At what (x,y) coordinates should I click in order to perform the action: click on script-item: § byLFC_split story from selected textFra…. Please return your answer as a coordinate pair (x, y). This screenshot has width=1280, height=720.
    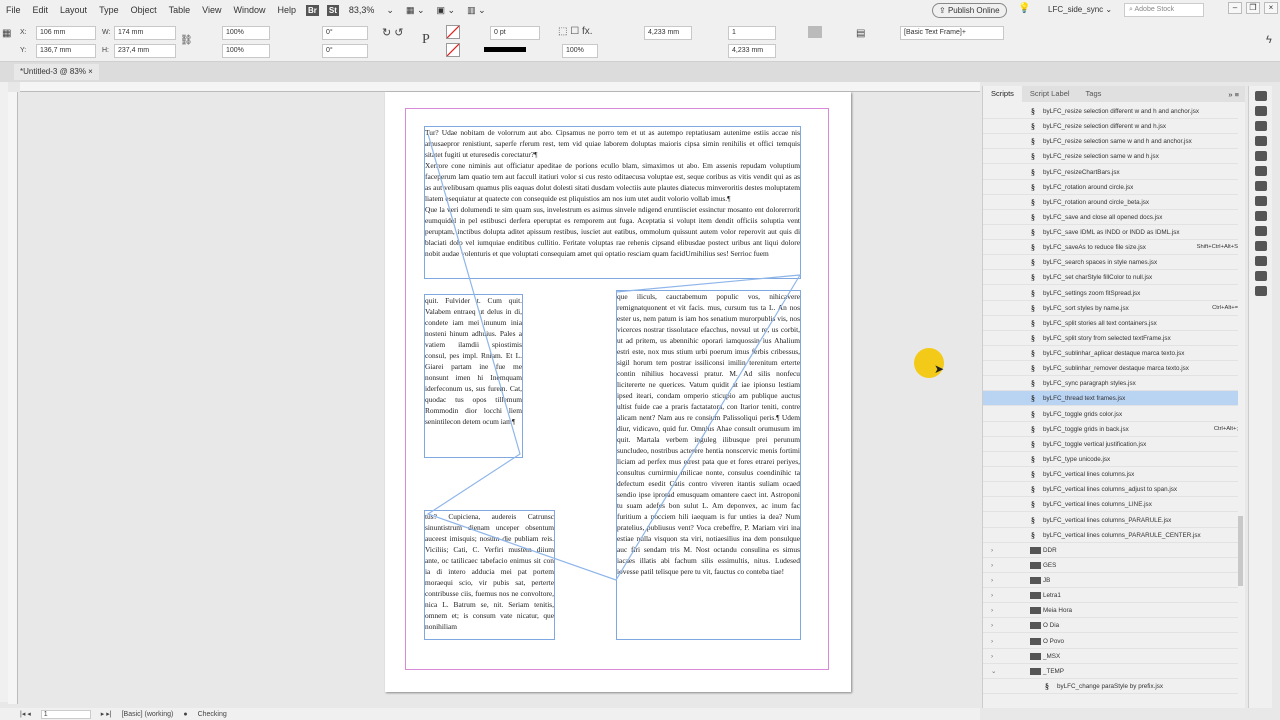
    Looking at the image, I should click on (1110, 338).